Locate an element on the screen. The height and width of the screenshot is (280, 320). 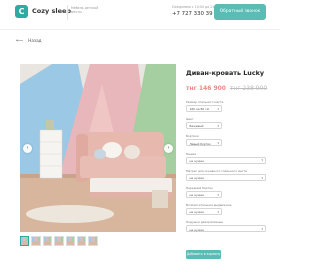
option-value: 160 на 80 см is located at coordinates (199, 109).